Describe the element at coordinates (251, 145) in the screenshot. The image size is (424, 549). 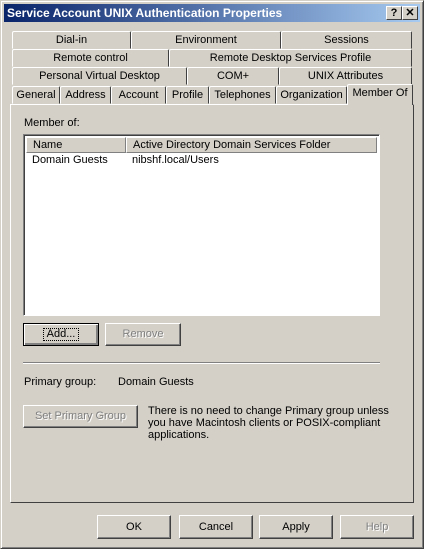
I see `column-header-folder: Active Directory Domain Services Folder` at that location.